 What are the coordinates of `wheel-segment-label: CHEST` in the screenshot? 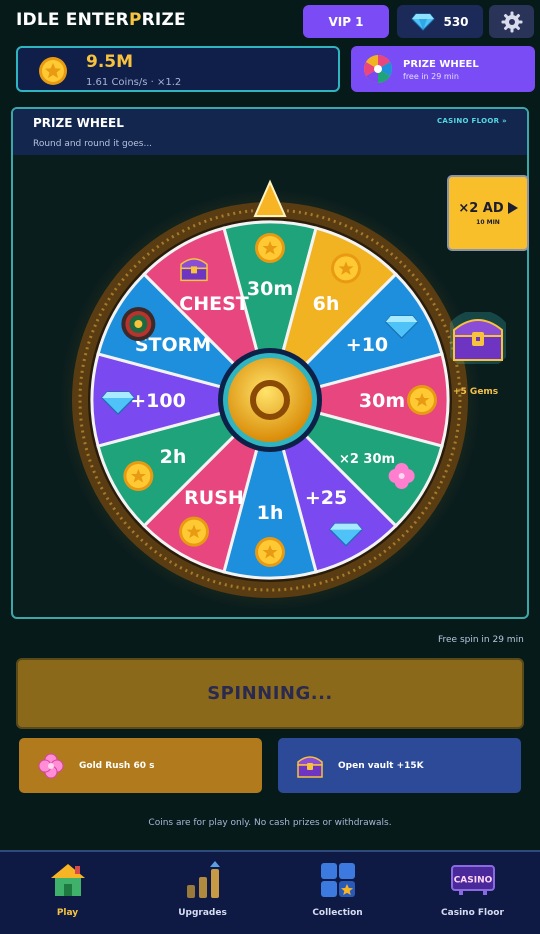 It's located at (214, 304).